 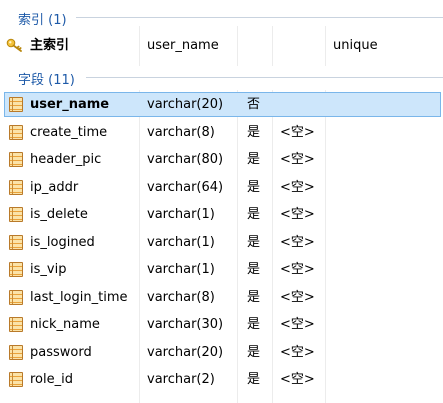 What do you see at coordinates (42, 20) in the screenshot?
I see `indexes-section-label: 索引 (1)` at bounding box center [42, 20].